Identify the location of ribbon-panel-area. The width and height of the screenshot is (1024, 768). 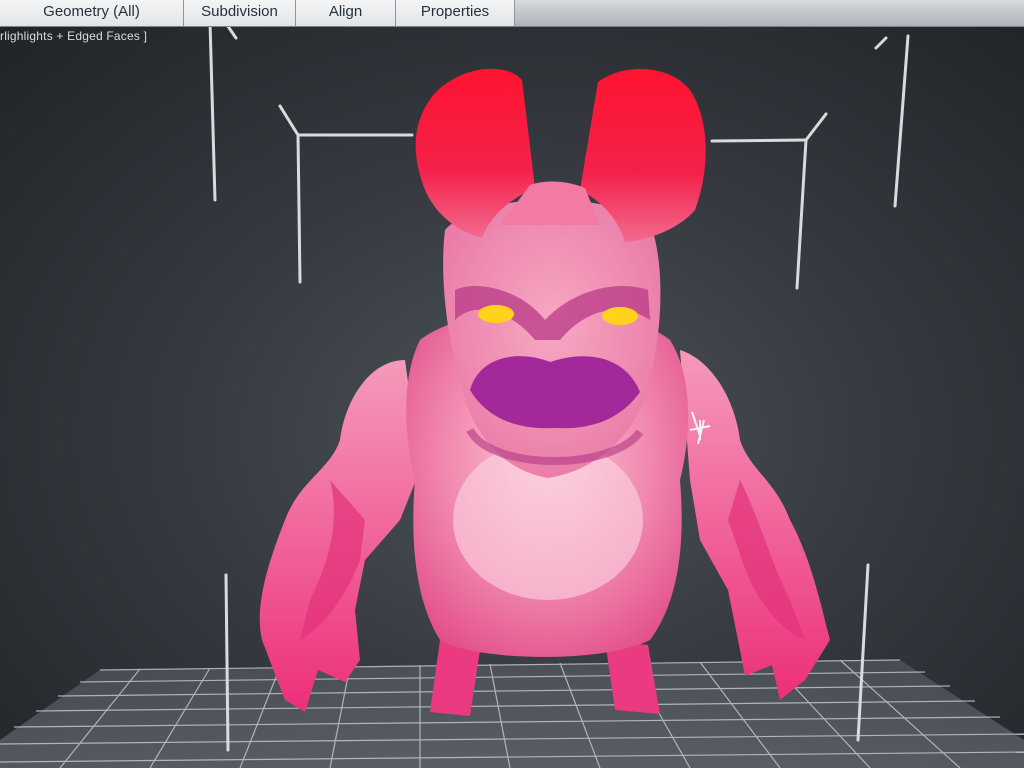
(769, 15).